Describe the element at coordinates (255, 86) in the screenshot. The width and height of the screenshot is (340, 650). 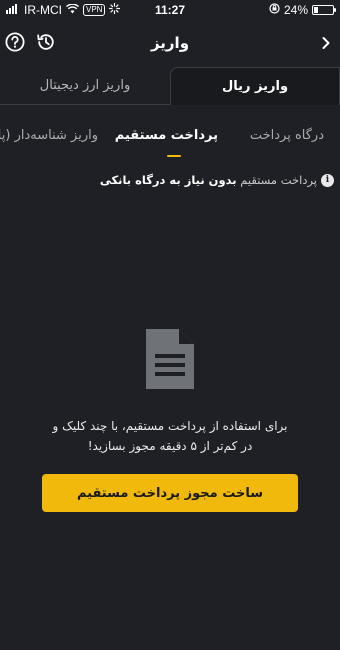
I see `tab-rial-deposit: واریز ریال` at that location.